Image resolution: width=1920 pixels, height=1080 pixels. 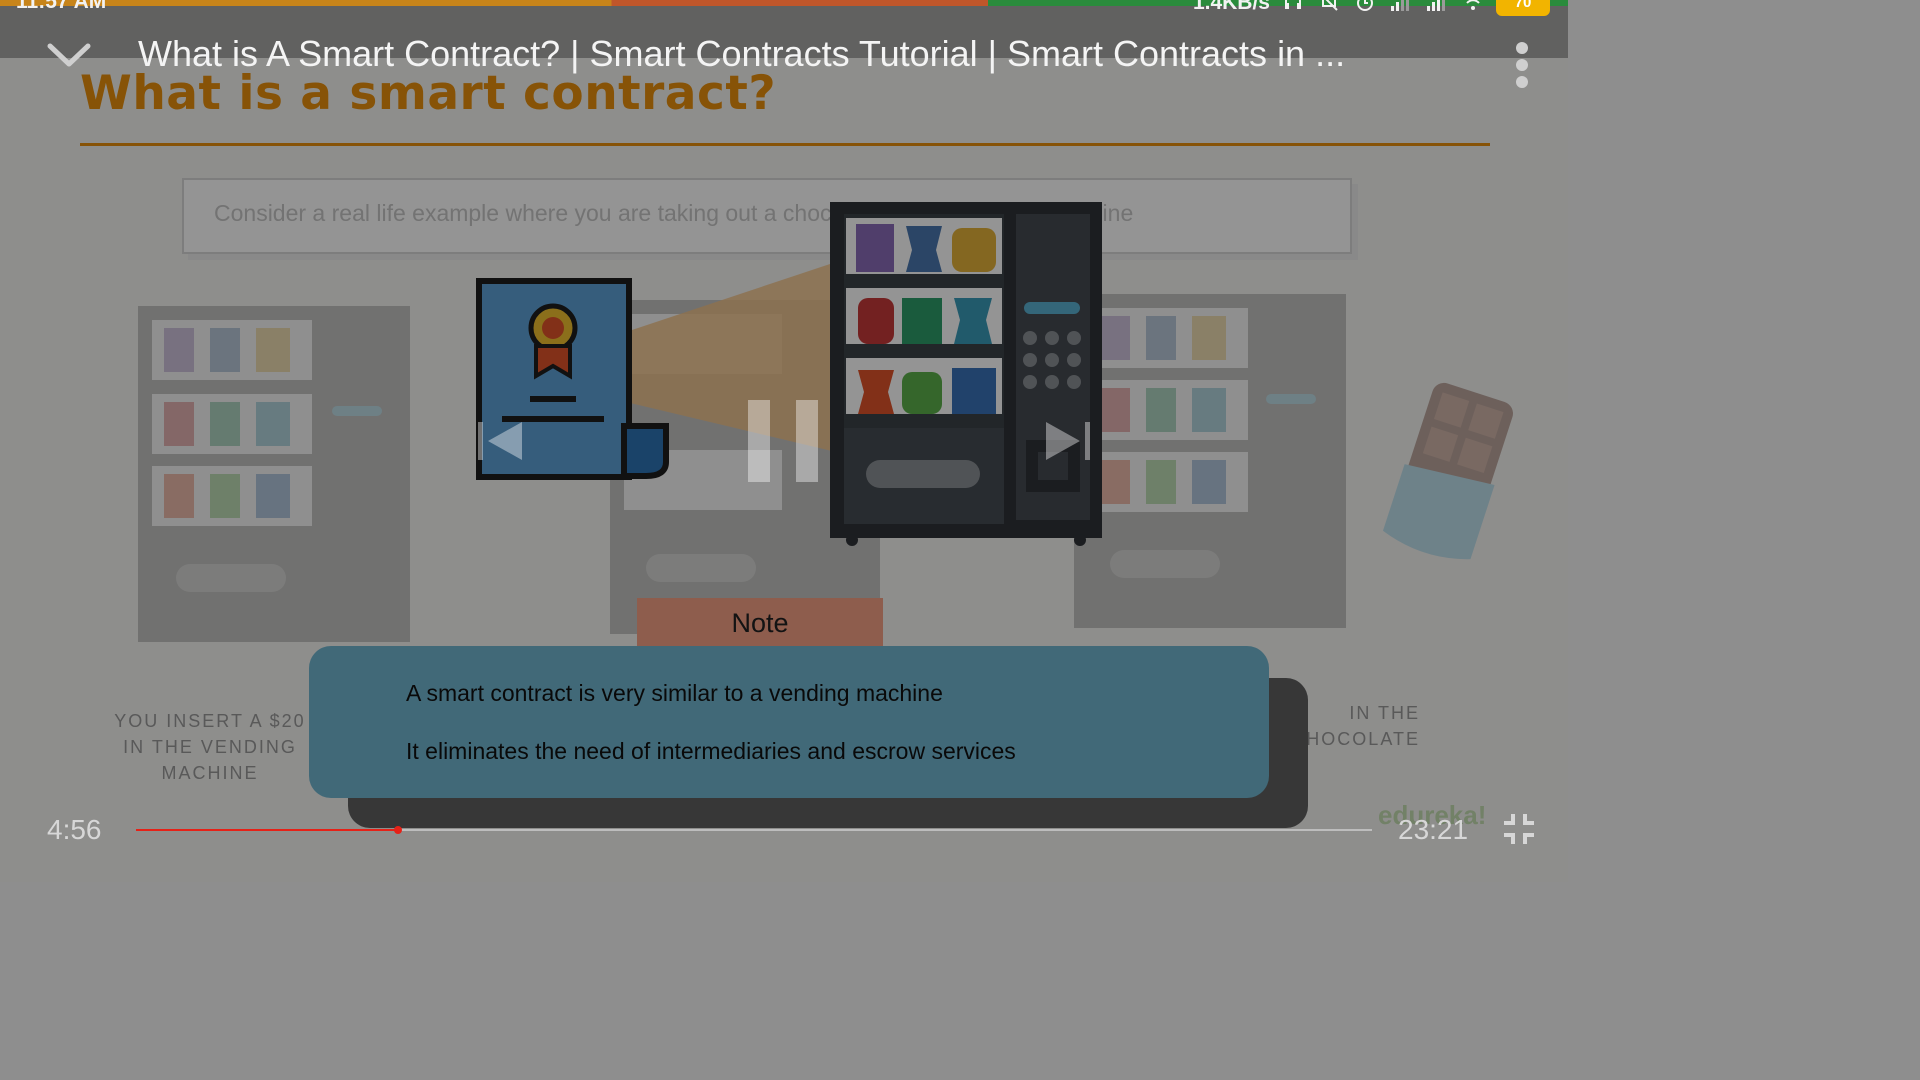 I want to click on alarm-icon, so click(x=1365, y=7).